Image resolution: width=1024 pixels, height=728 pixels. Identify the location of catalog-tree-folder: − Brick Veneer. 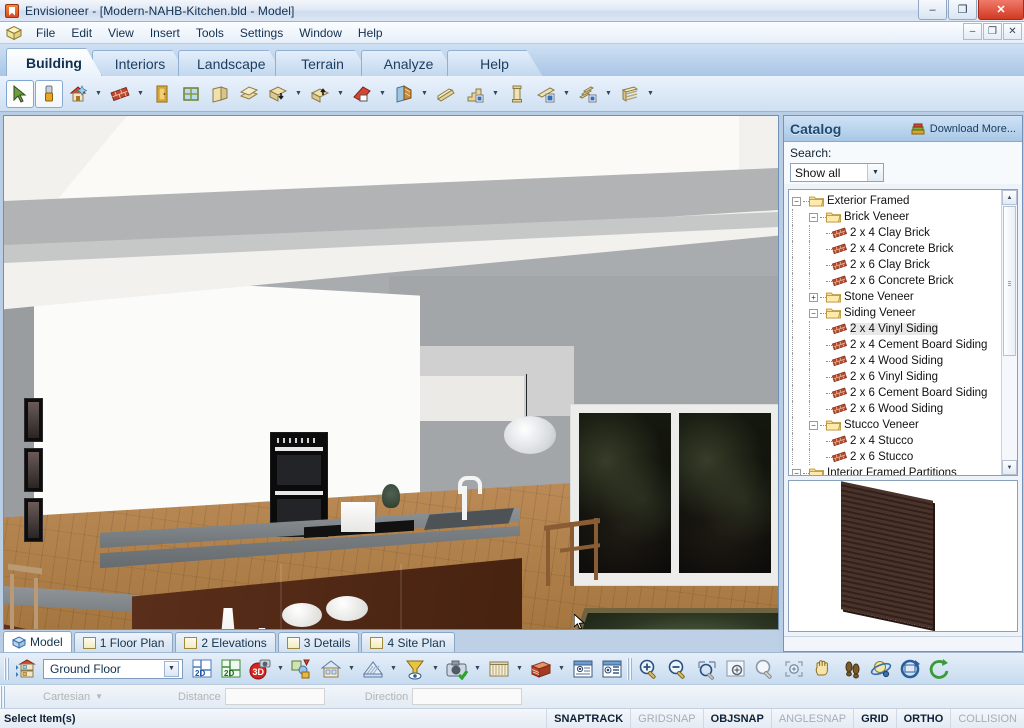
(896, 217).